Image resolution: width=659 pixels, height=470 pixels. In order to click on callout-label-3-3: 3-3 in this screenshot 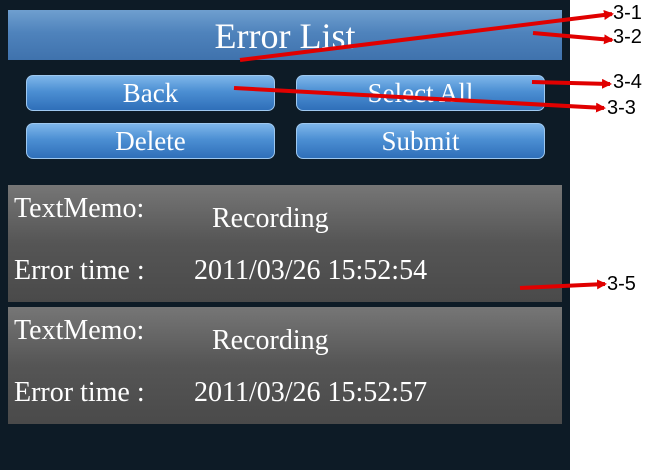, I will do `click(621, 108)`.